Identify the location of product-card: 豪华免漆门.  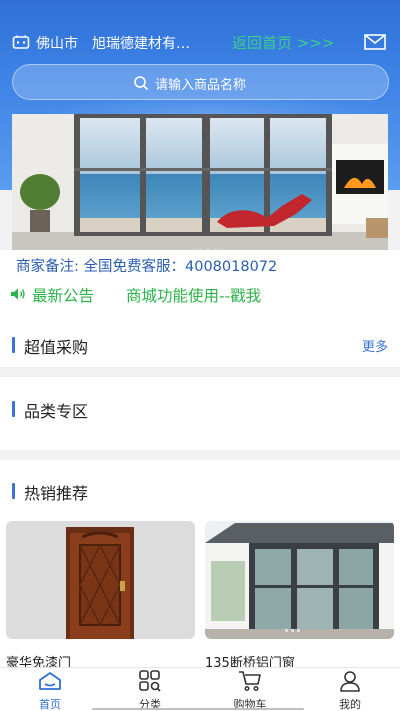
(100, 596).